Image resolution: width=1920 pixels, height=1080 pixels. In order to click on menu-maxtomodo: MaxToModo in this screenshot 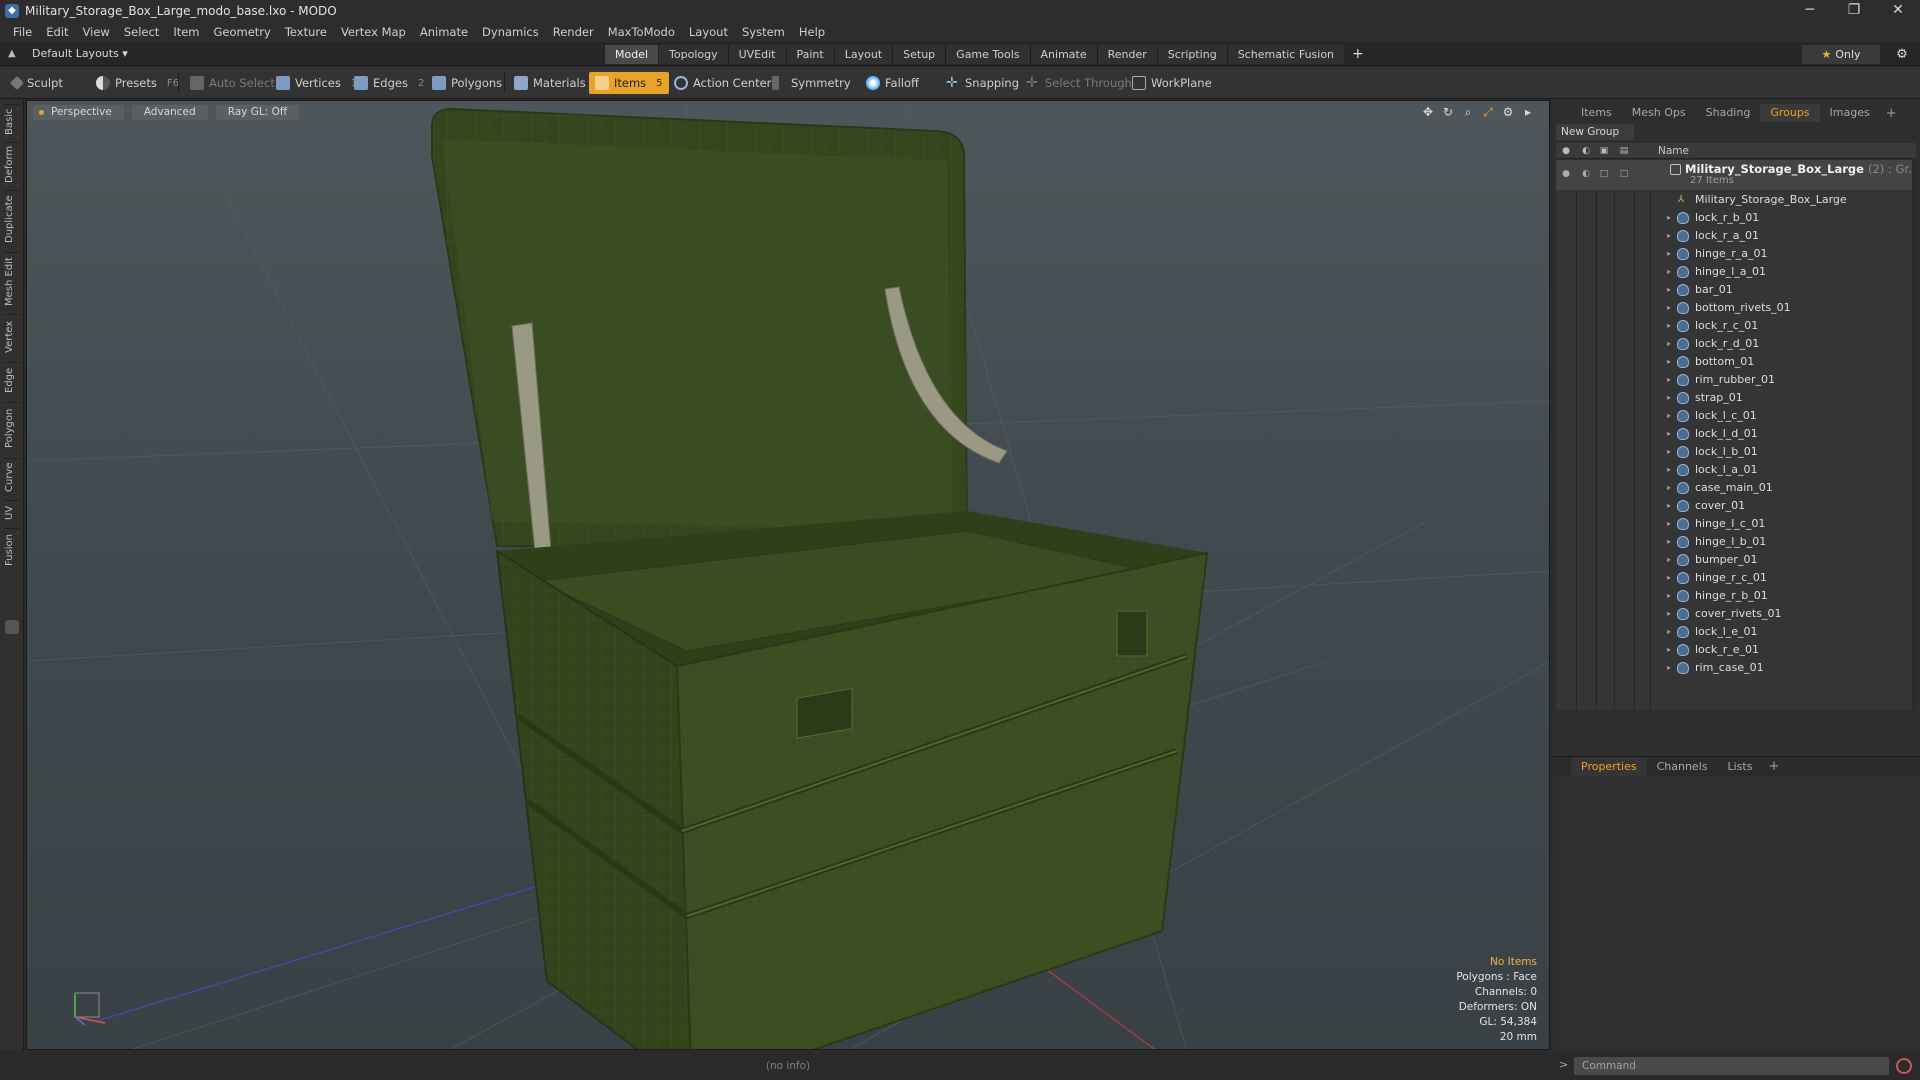, I will do `click(641, 32)`.